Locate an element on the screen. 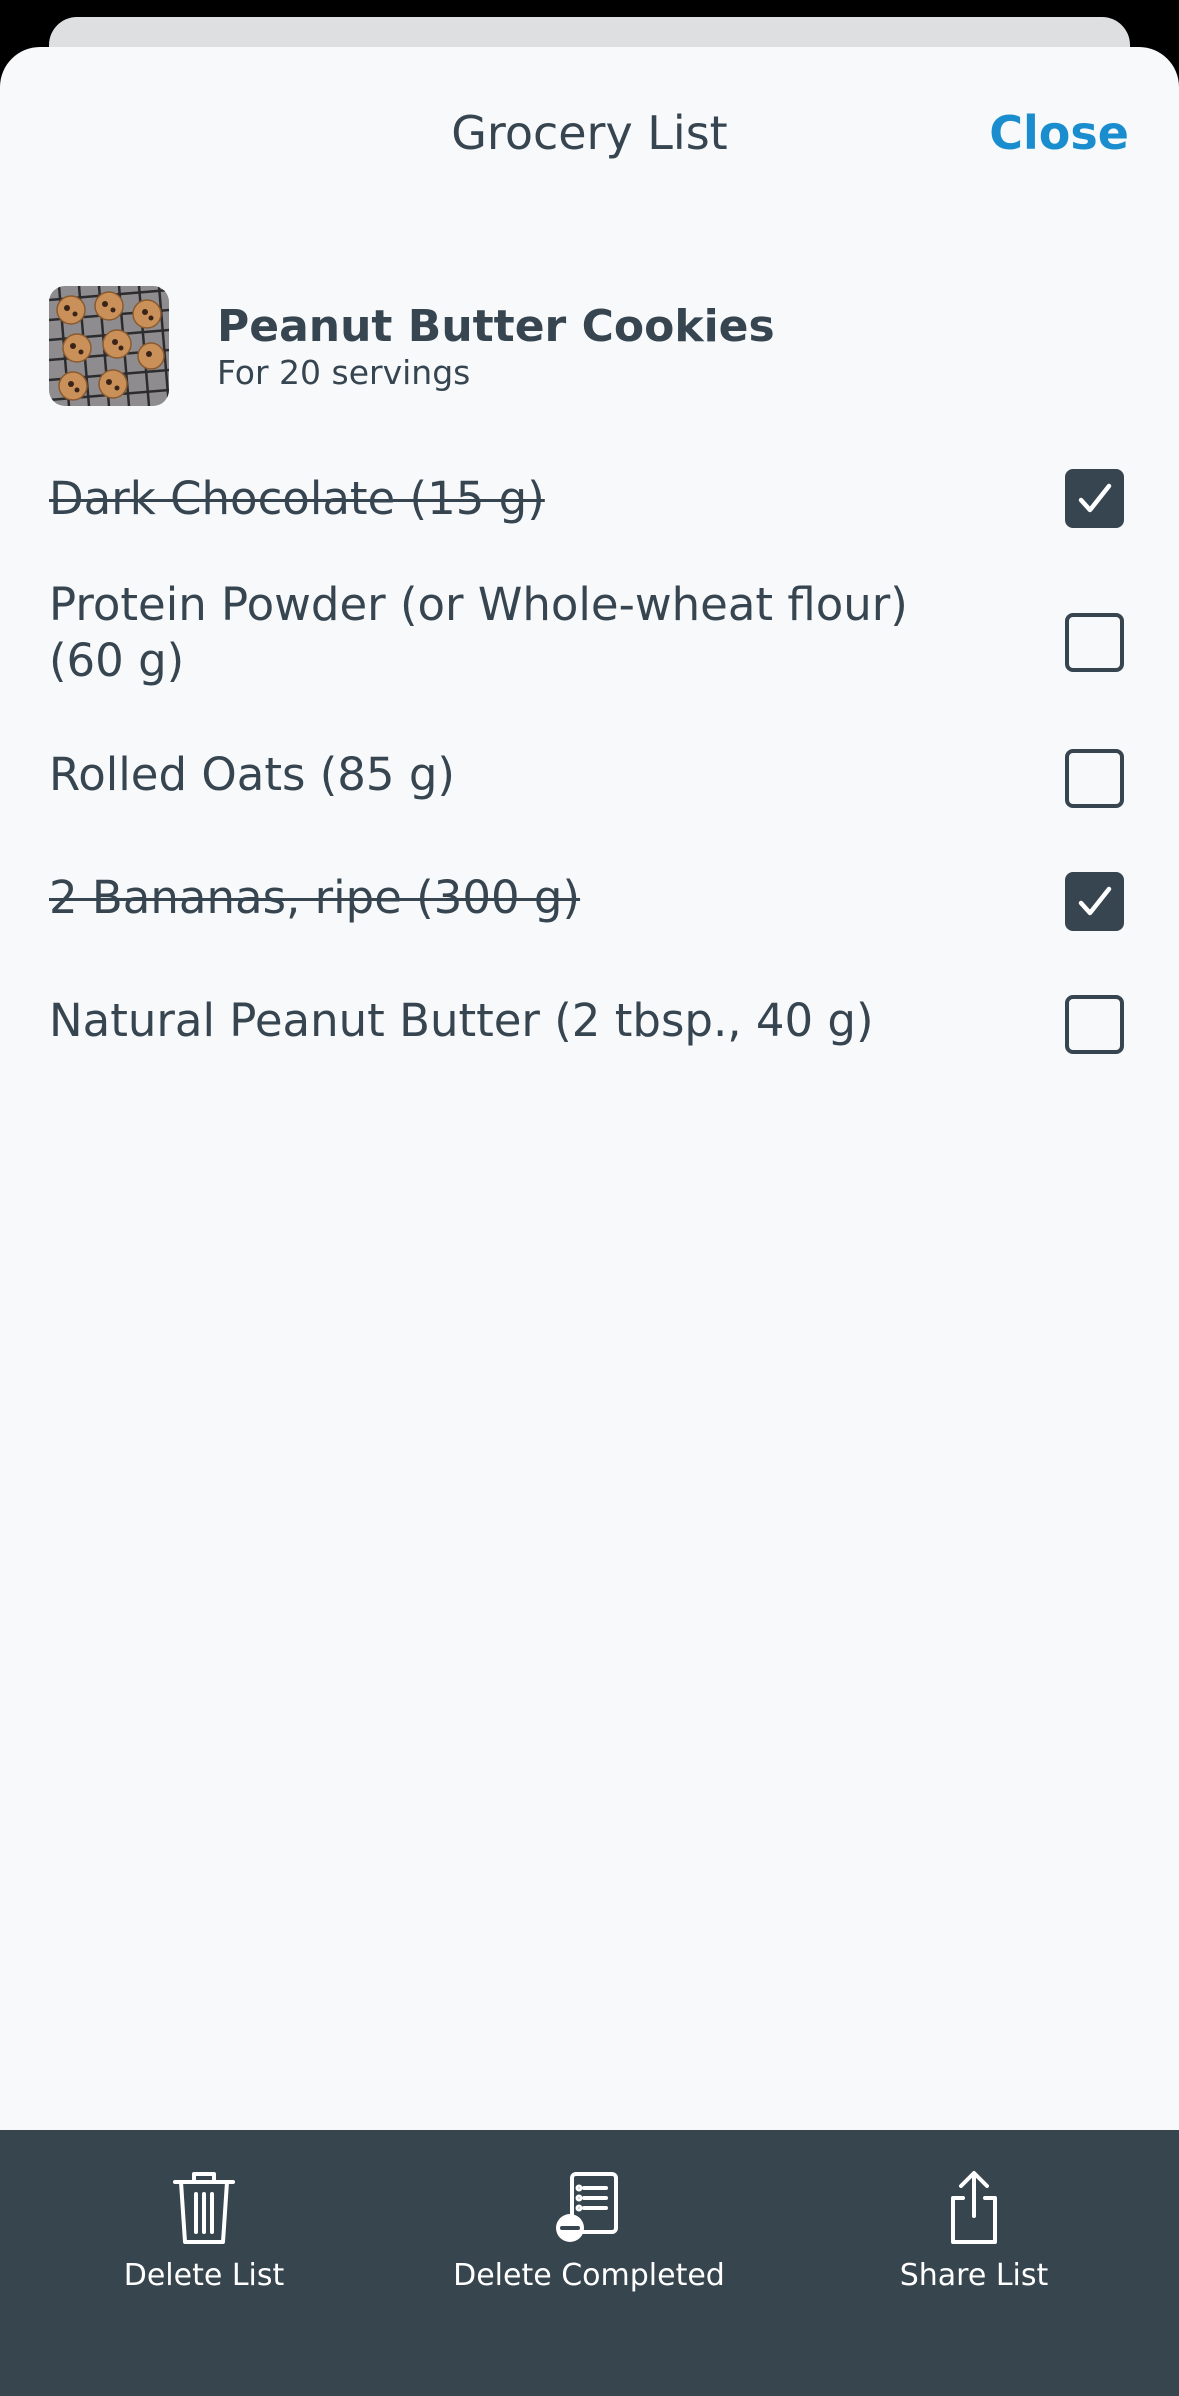 This screenshot has width=1179, height=2396. delete-completed-label: Delete Completed is located at coordinates (589, 2275).